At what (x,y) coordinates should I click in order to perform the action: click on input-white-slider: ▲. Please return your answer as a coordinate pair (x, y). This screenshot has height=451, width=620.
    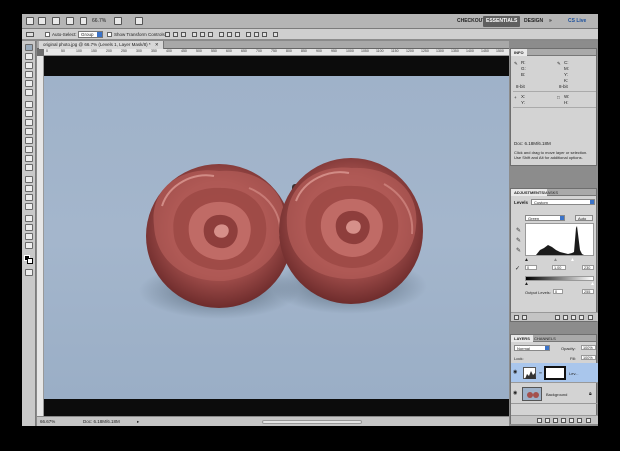
    Looking at the image, I should click on (572, 260).